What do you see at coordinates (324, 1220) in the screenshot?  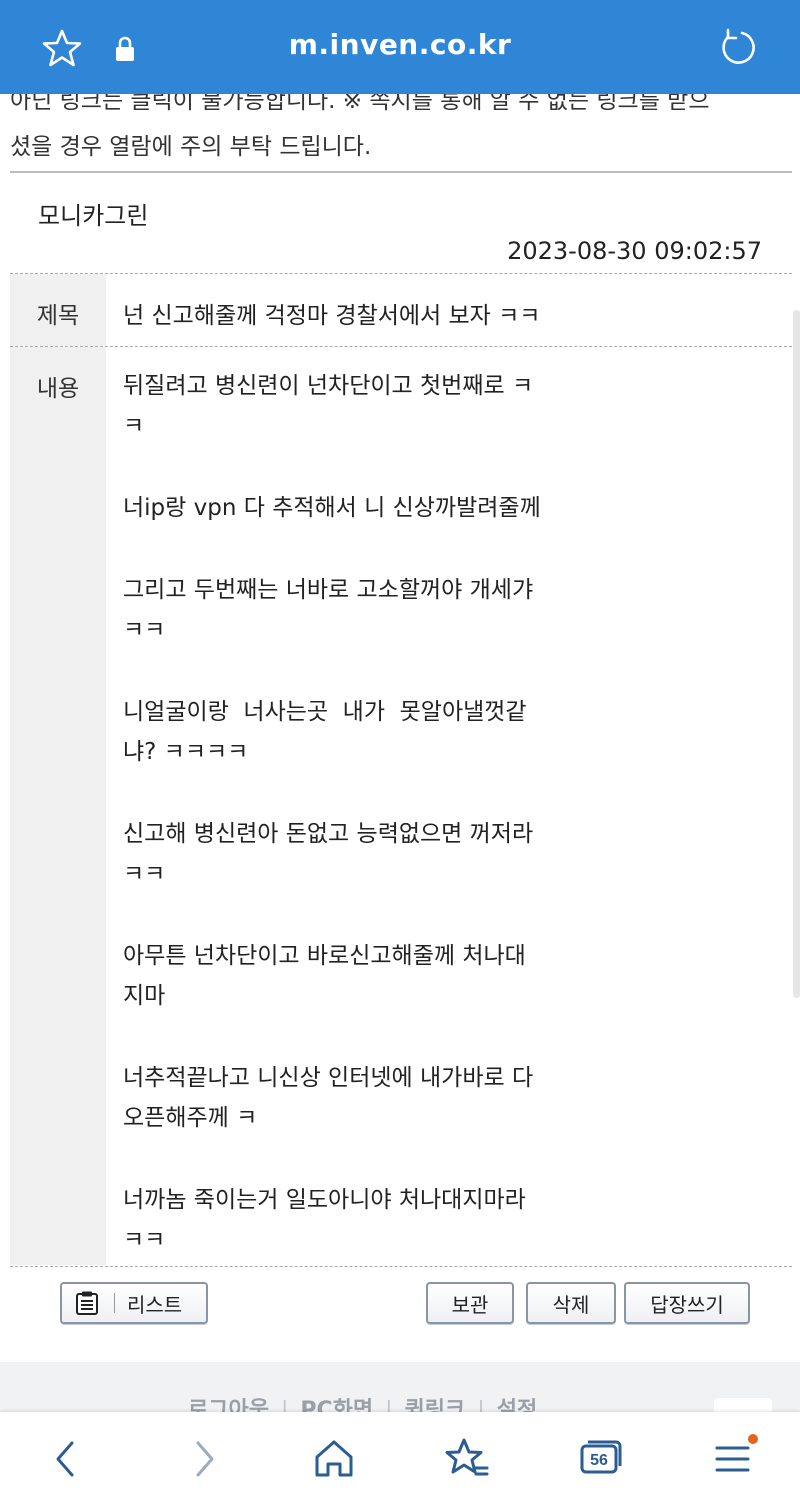 I see `content-paragraph: 너까놈 죽이는거 일도아니야 처나대지마라 ㅋㅋ` at bounding box center [324, 1220].